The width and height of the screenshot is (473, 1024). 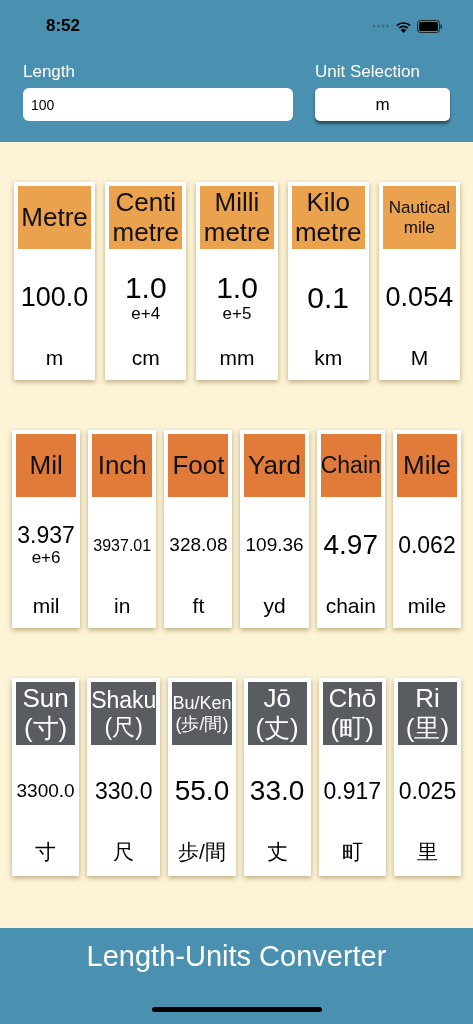 What do you see at coordinates (237, 358) in the screenshot?
I see `unit-symbol: mm` at bounding box center [237, 358].